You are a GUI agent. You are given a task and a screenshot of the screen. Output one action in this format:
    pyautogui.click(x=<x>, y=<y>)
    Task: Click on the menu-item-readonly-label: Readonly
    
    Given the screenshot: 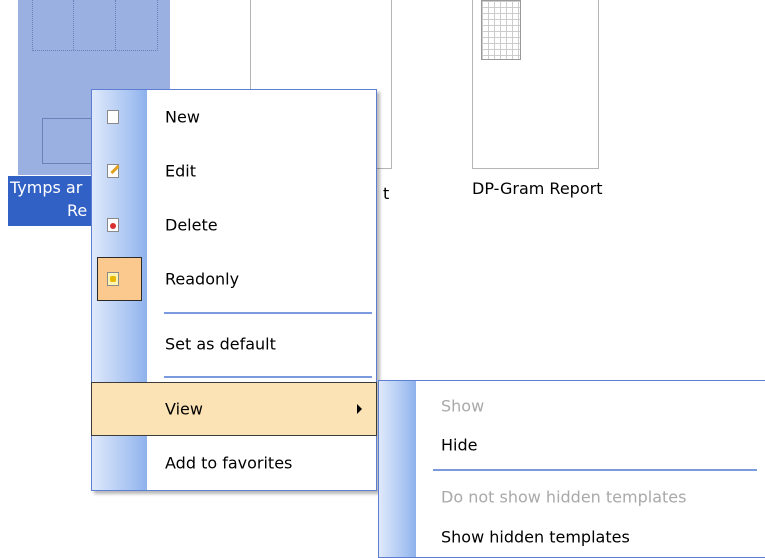 What is the action you would take?
    pyautogui.click(x=202, y=279)
    